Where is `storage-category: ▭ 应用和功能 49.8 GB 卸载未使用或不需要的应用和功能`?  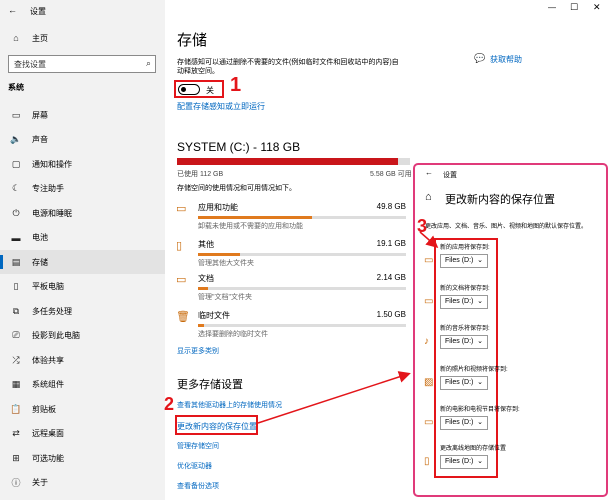 storage-category: ▭ 应用和功能 49.8 GB 卸载未使用或不需要的应用和功能 is located at coordinates (291, 217).